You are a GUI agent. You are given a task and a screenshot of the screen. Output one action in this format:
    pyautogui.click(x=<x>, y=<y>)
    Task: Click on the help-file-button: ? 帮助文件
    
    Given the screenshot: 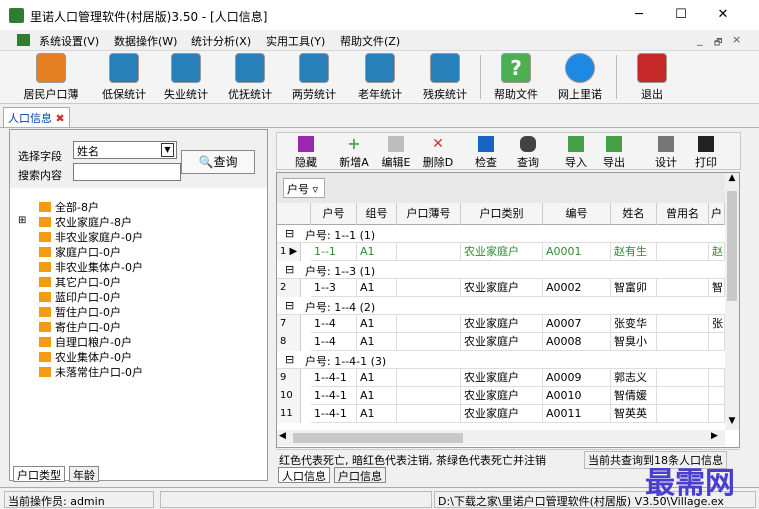 What is the action you would take?
    pyautogui.click(x=516, y=78)
    